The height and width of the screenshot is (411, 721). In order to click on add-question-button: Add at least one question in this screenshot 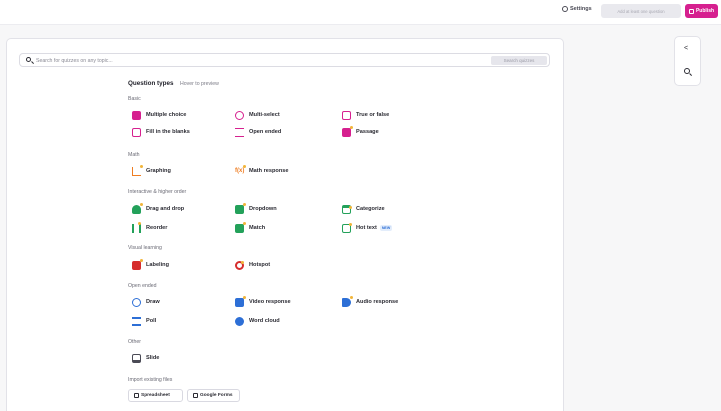, I will do `click(641, 11)`.